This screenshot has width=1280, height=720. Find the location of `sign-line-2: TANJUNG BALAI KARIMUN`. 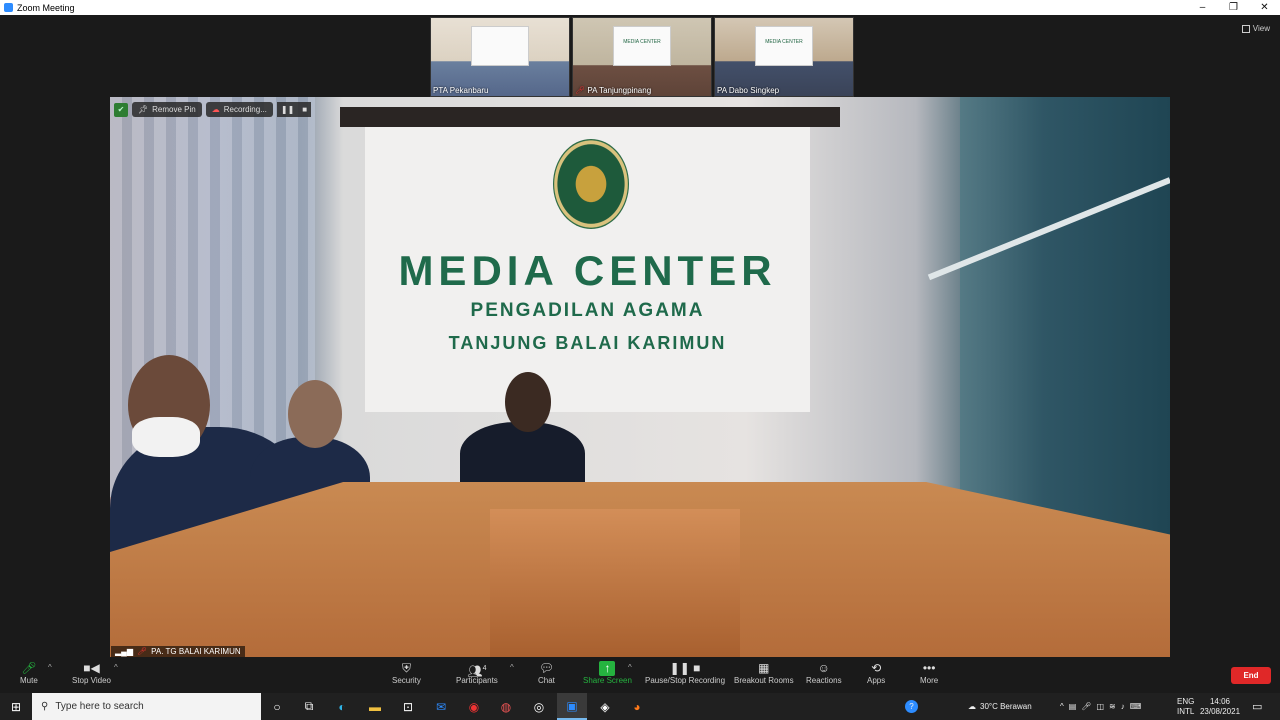

sign-line-2: TANJUNG BALAI KARIMUN is located at coordinates (587, 343).